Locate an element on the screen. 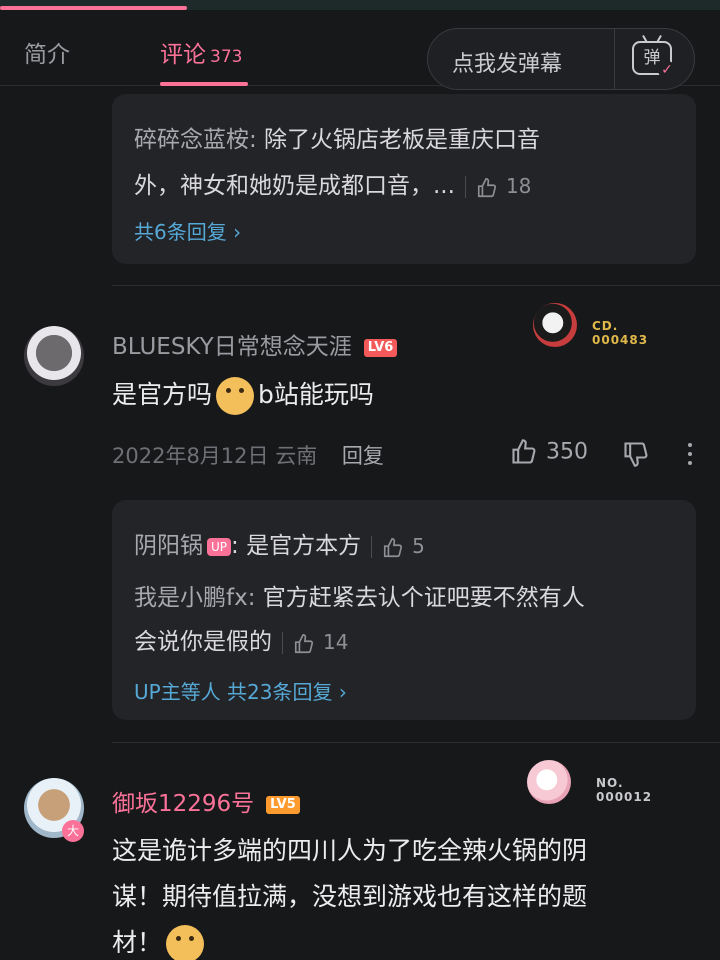  reply-like-count: 18 is located at coordinates (518, 186).